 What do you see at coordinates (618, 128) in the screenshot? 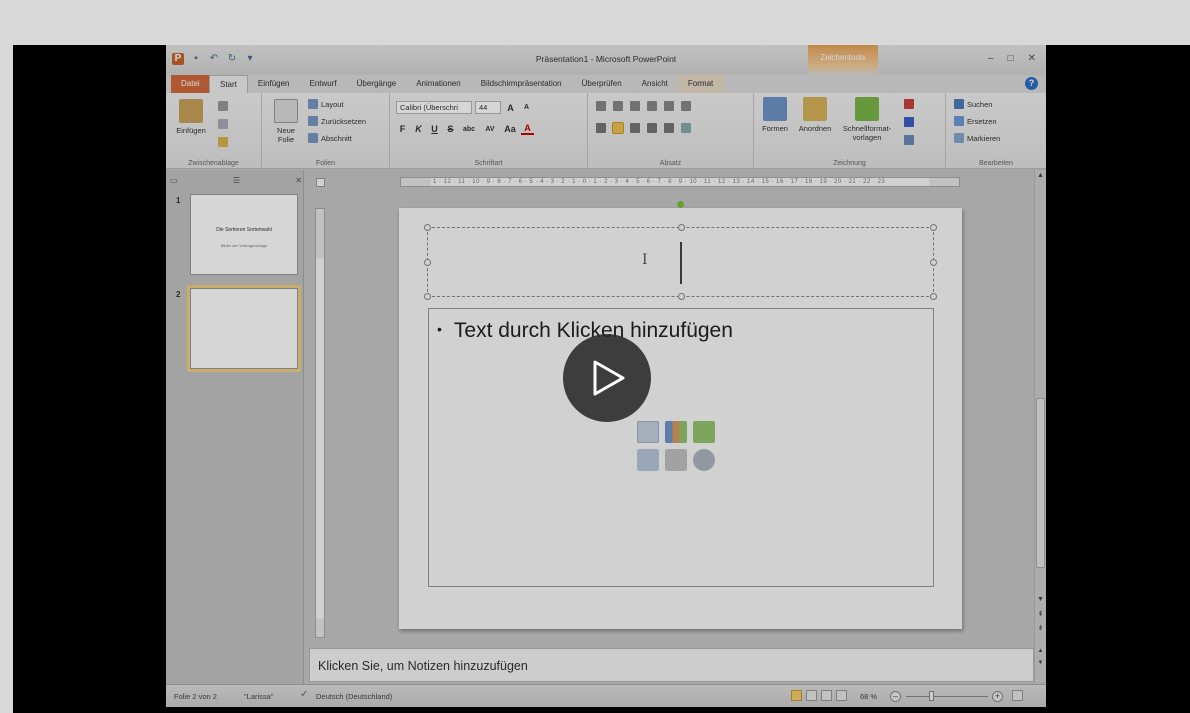
I see `align-center-icon` at bounding box center [618, 128].